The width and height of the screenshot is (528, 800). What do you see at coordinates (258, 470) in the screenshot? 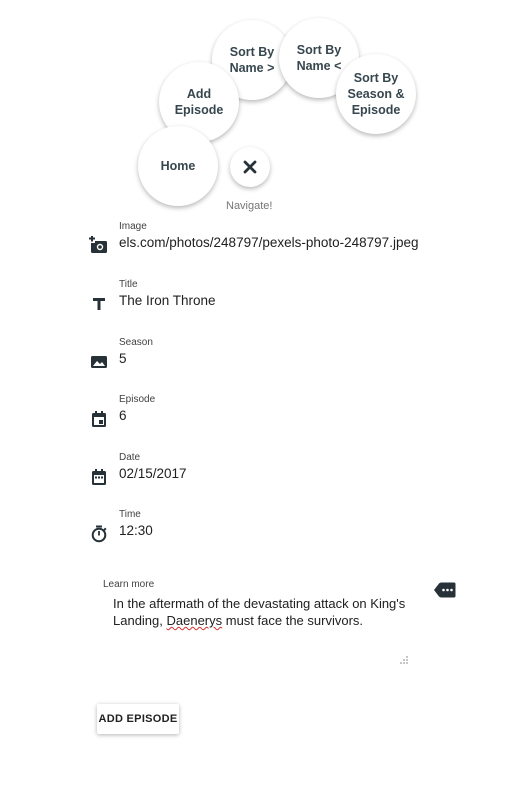
I see `date-field: Date 02/15/2017` at bounding box center [258, 470].